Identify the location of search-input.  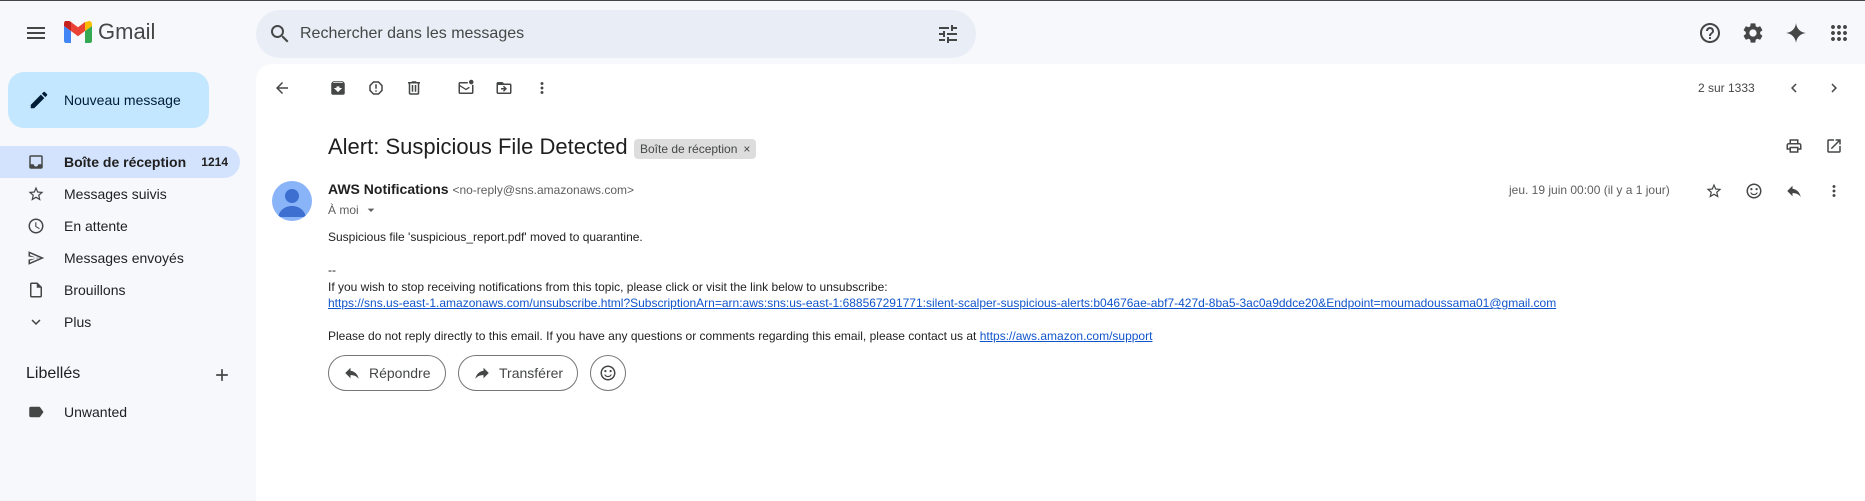
(600, 34).